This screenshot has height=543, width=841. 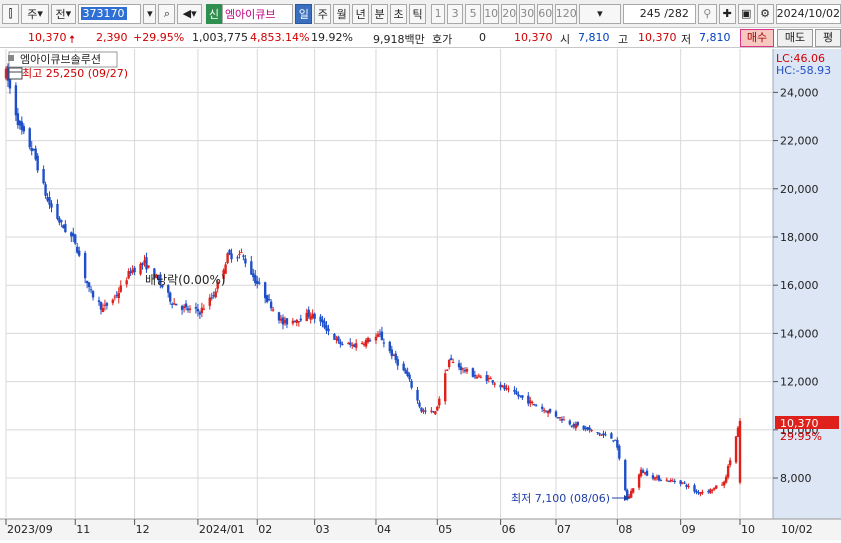 I want to click on tab-tick-label: 틱, so click(x=417, y=14).